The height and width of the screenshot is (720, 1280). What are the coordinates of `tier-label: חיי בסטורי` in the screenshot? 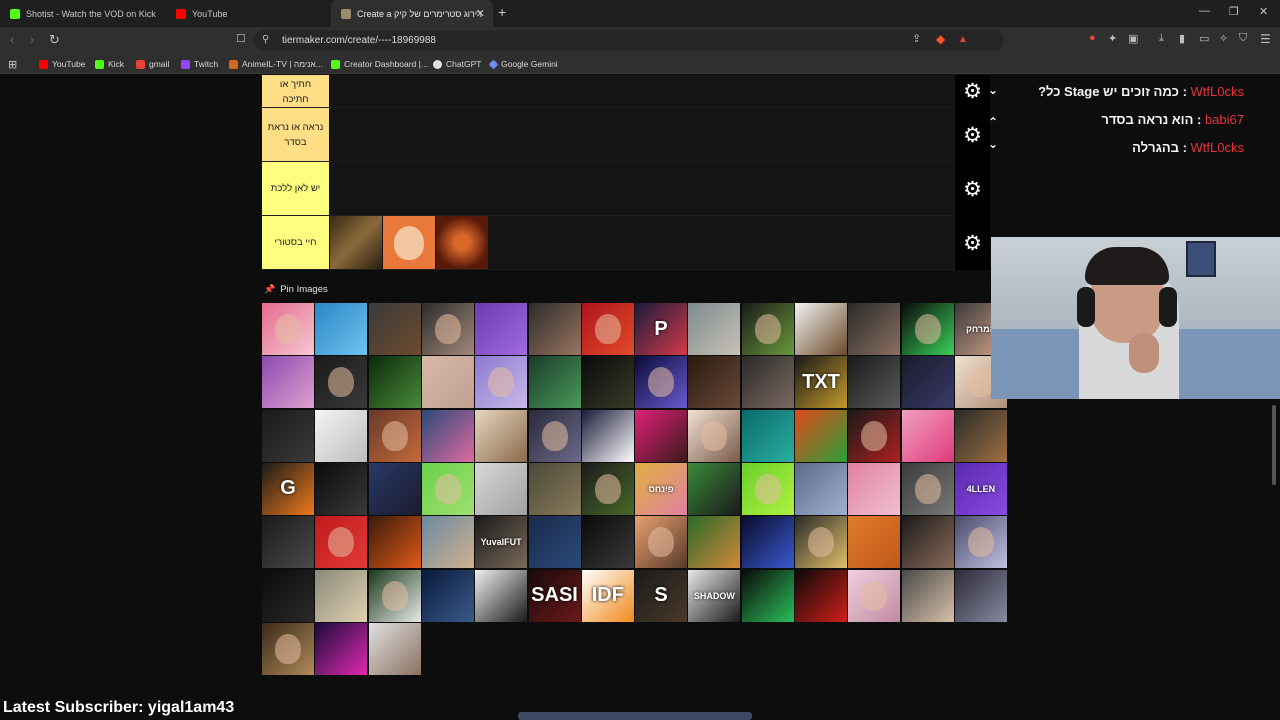 It's located at (295, 242).